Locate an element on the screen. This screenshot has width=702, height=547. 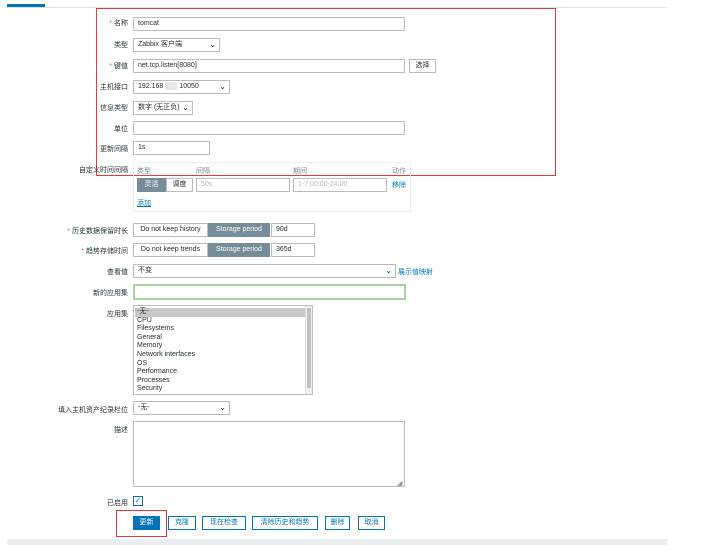
update-interval-input: 1s is located at coordinates (171, 148).